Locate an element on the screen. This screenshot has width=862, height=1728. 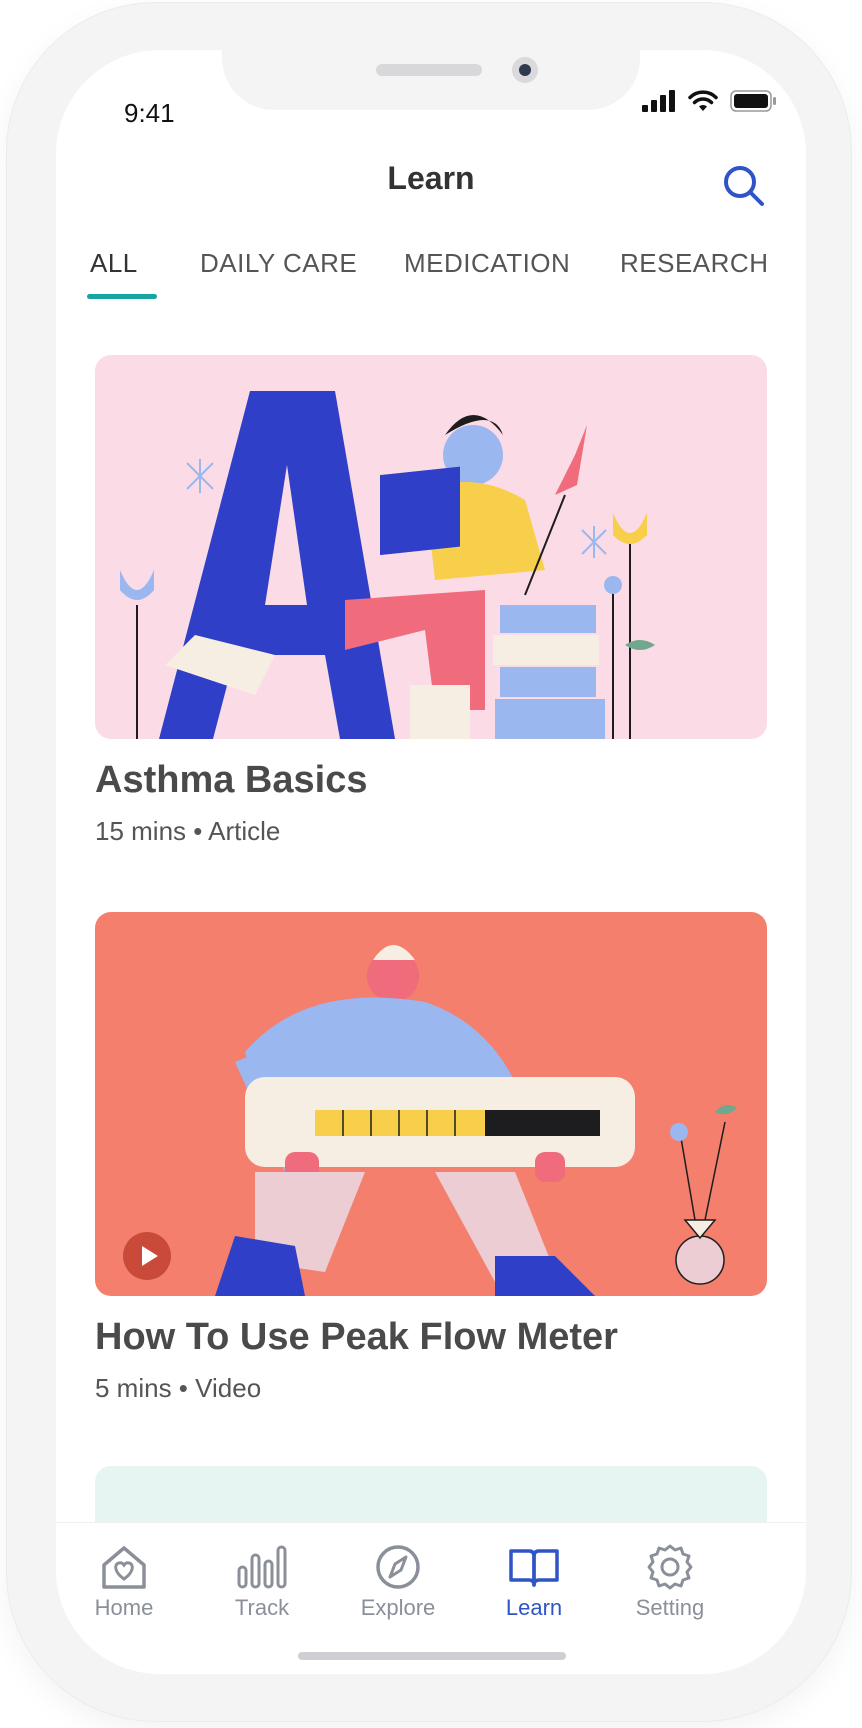
tab-medication: MEDICATION is located at coordinates (487, 263).